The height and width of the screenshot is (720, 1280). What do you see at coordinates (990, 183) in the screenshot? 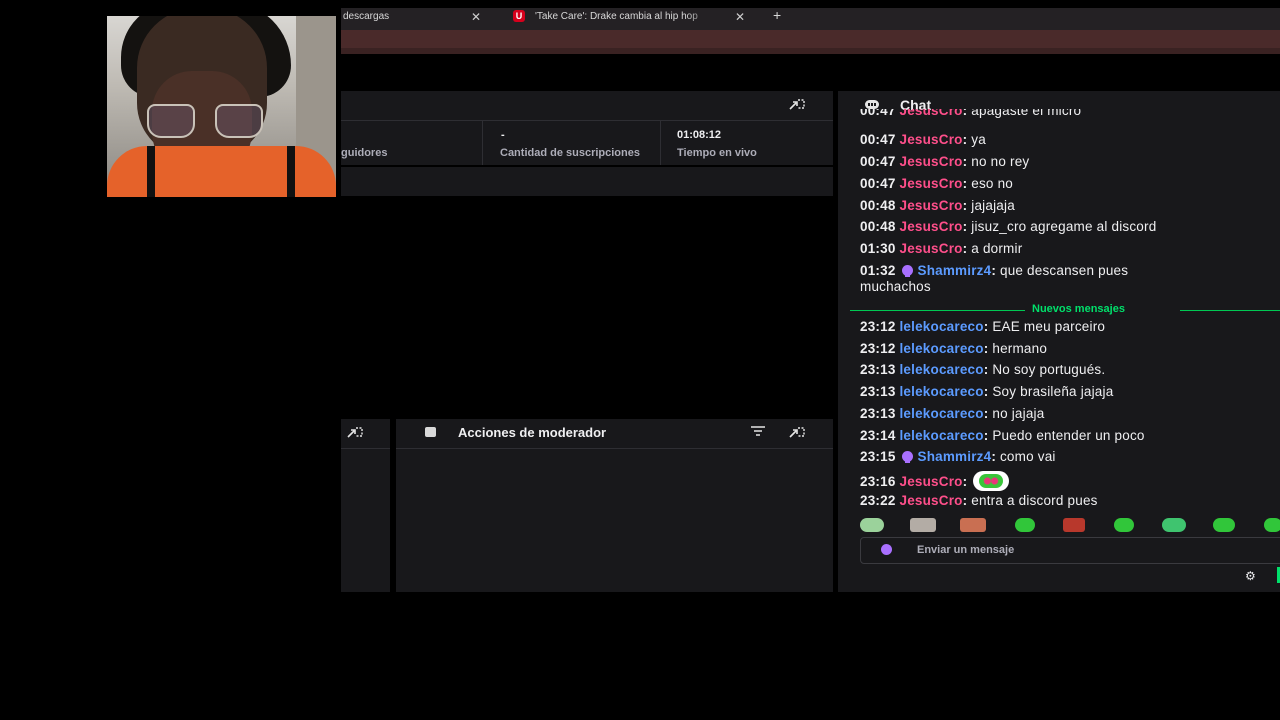
I see `message-text: eso no` at bounding box center [990, 183].